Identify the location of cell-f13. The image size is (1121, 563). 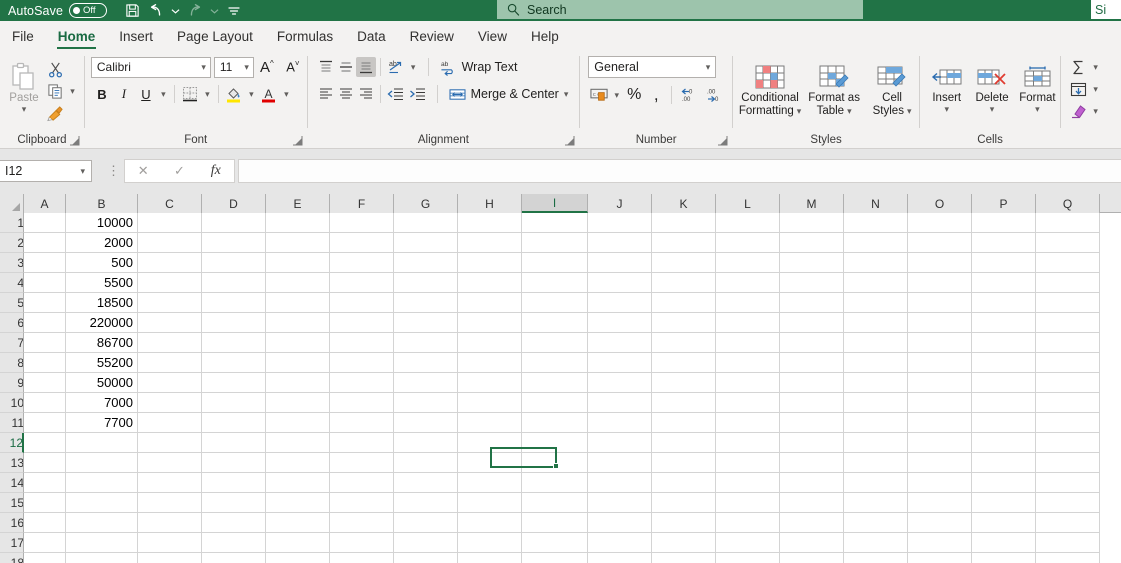
(362, 463).